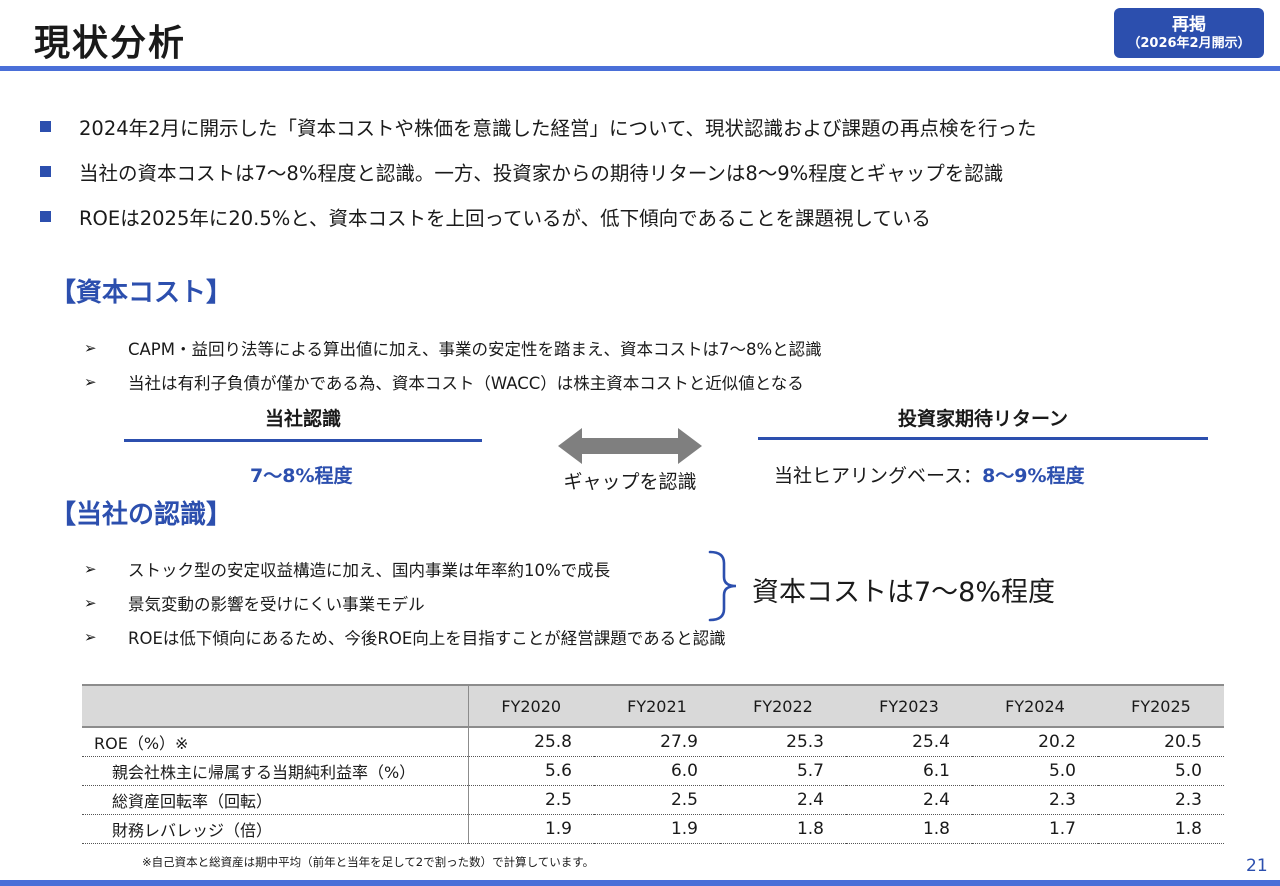 The height and width of the screenshot is (886, 1280). Describe the element at coordinates (275, 706) in the screenshot. I see `table-header-blank` at that location.